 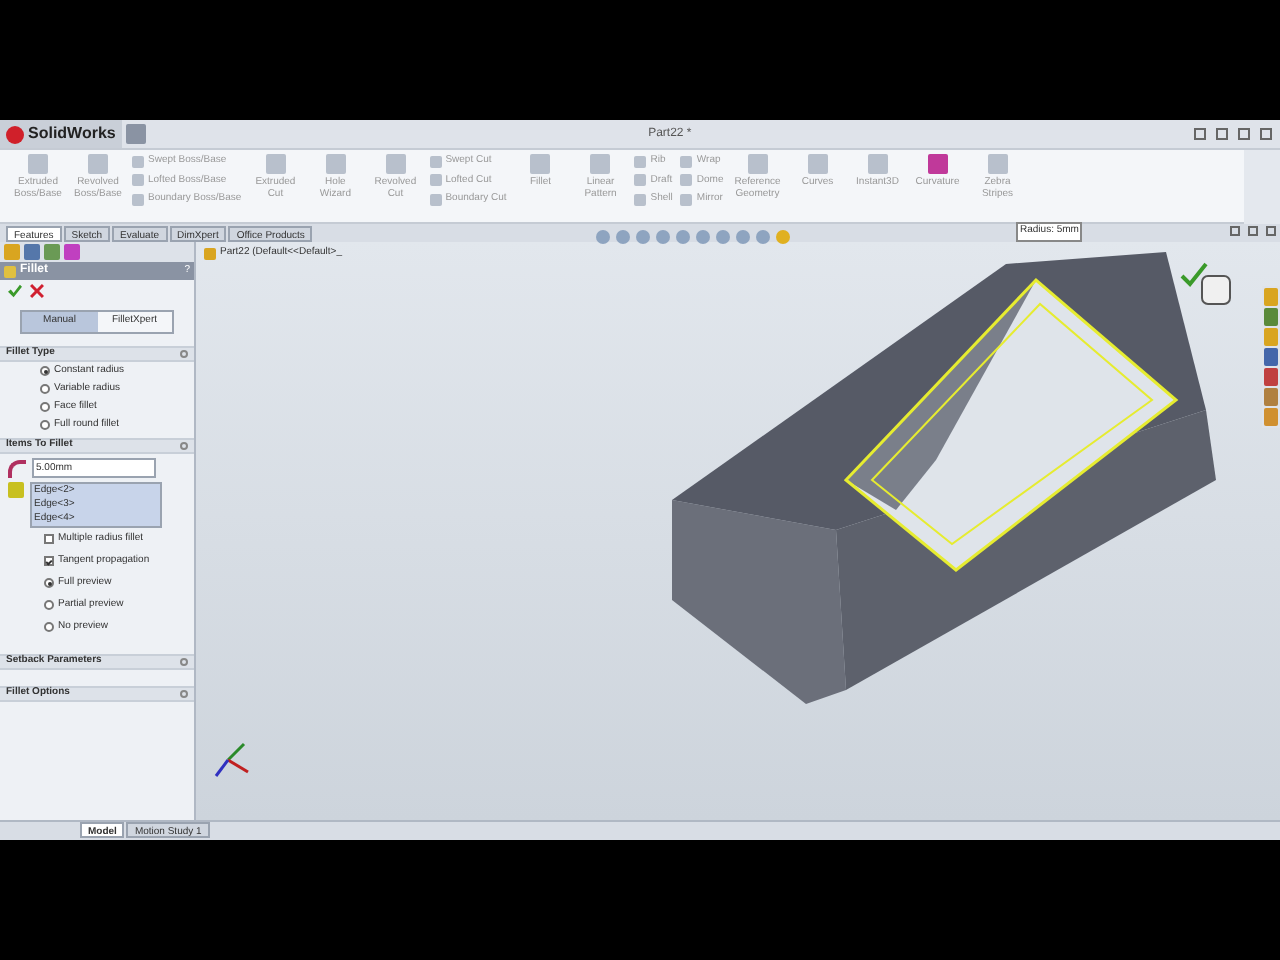 What do you see at coordinates (16, 490) in the screenshot?
I see `edge-icon` at bounding box center [16, 490].